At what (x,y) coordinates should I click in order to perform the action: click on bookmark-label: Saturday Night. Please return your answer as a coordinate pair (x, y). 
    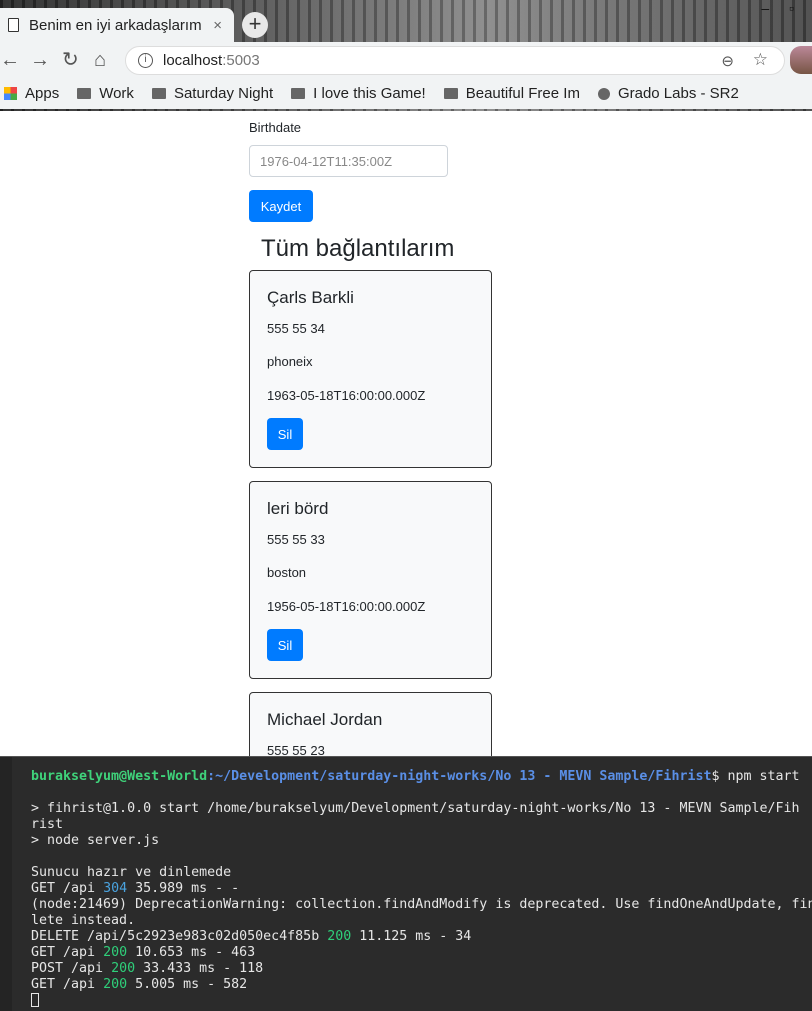
    Looking at the image, I should click on (223, 93).